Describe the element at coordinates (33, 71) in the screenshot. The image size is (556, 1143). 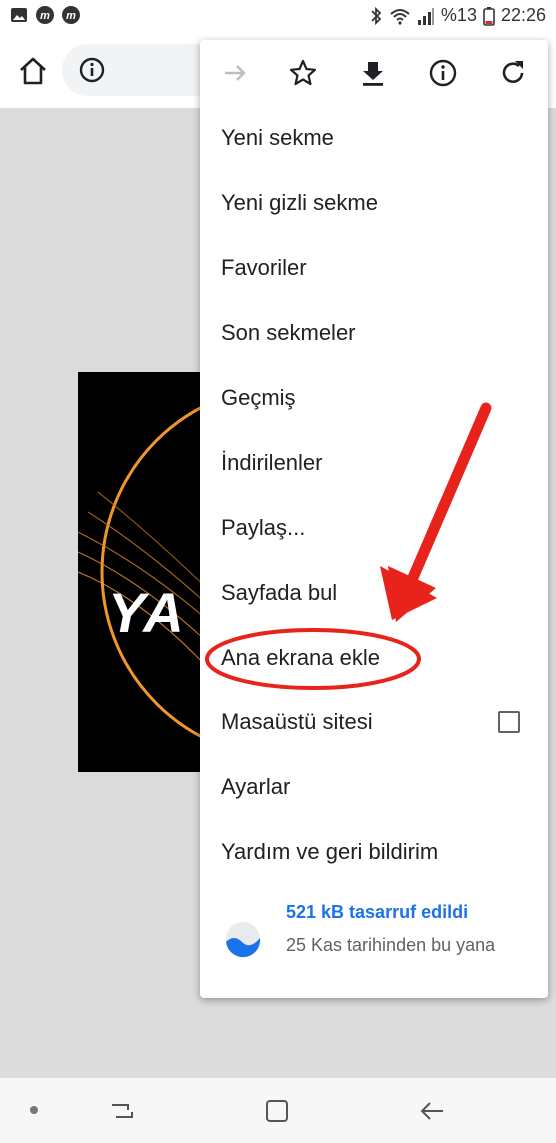
I see `home-icon` at that location.